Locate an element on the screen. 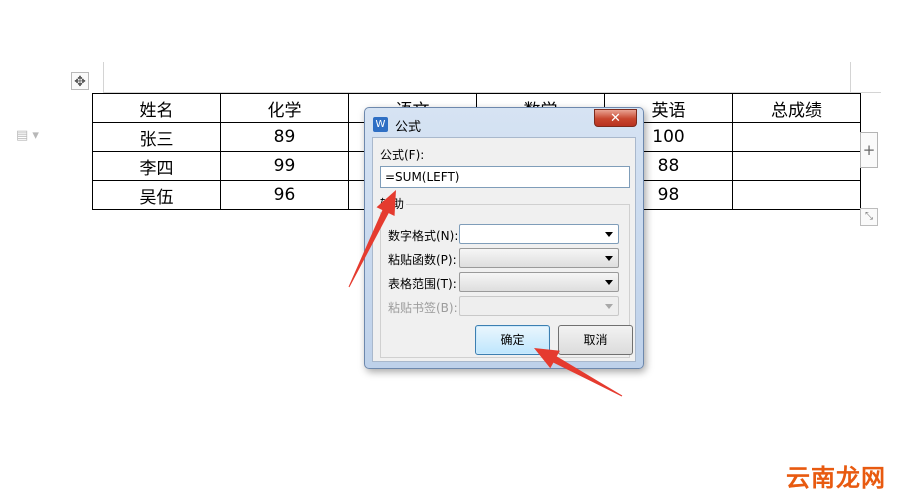  watermark-logo: 云南龙网 is located at coordinates (836, 478).